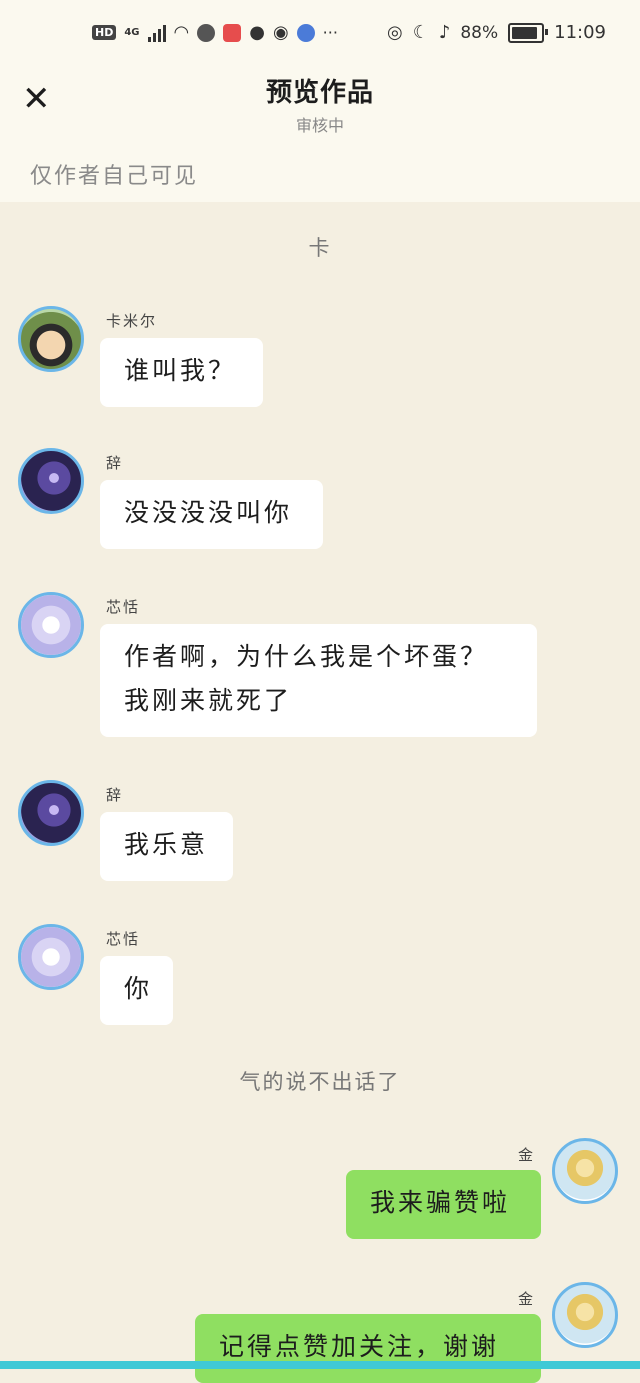  Describe the element at coordinates (320, 137) in the screenshot. I see `header: ✕ 预览作品 审核中 仅作者自己可见` at that location.